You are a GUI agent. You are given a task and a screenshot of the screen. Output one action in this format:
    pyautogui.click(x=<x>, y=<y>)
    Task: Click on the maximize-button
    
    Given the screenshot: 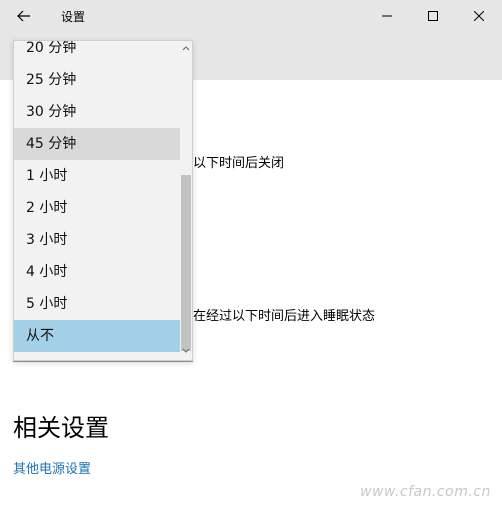 What is the action you would take?
    pyautogui.click(x=433, y=16)
    